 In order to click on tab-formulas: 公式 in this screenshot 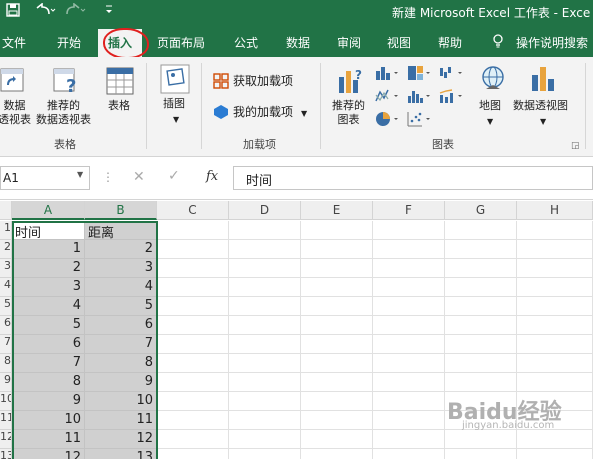, I will do `click(246, 42)`.